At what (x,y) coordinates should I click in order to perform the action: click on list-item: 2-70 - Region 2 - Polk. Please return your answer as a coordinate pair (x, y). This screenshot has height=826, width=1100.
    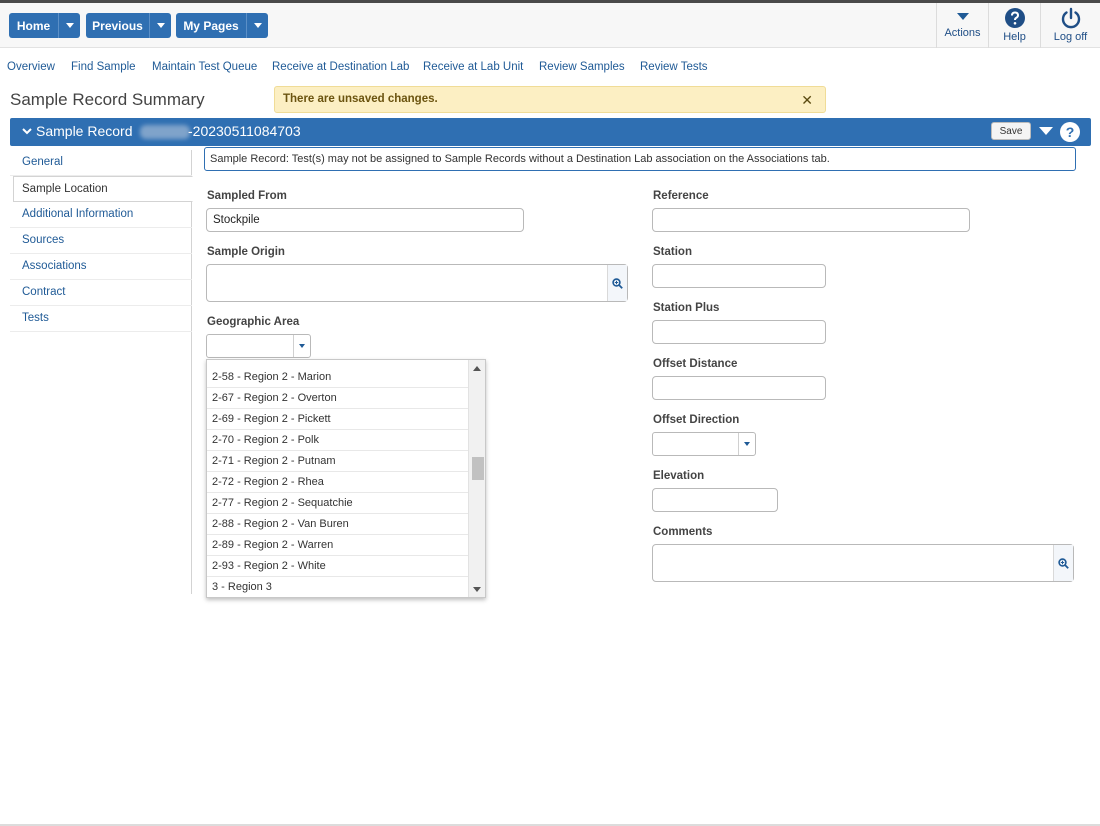
    Looking at the image, I should click on (338, 440).